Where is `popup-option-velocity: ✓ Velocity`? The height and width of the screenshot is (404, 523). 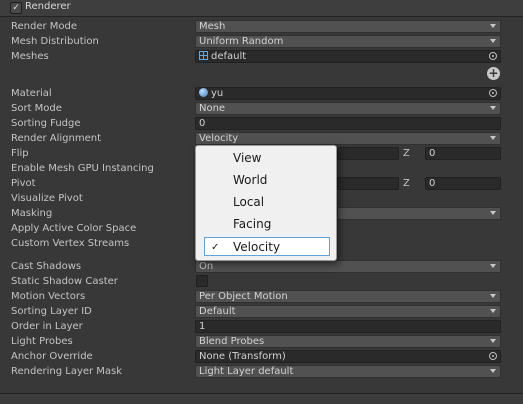 popup-option-velocity: ✓ Velocity is located at coordinates (267, 246).